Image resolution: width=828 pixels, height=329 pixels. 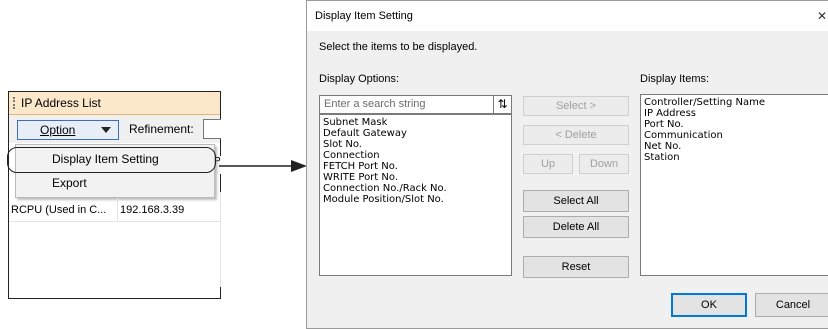 What do you see at coordinates (683, 135) in the screenshot?
I see `list-item: Communication` at bounding box center [683, 135].